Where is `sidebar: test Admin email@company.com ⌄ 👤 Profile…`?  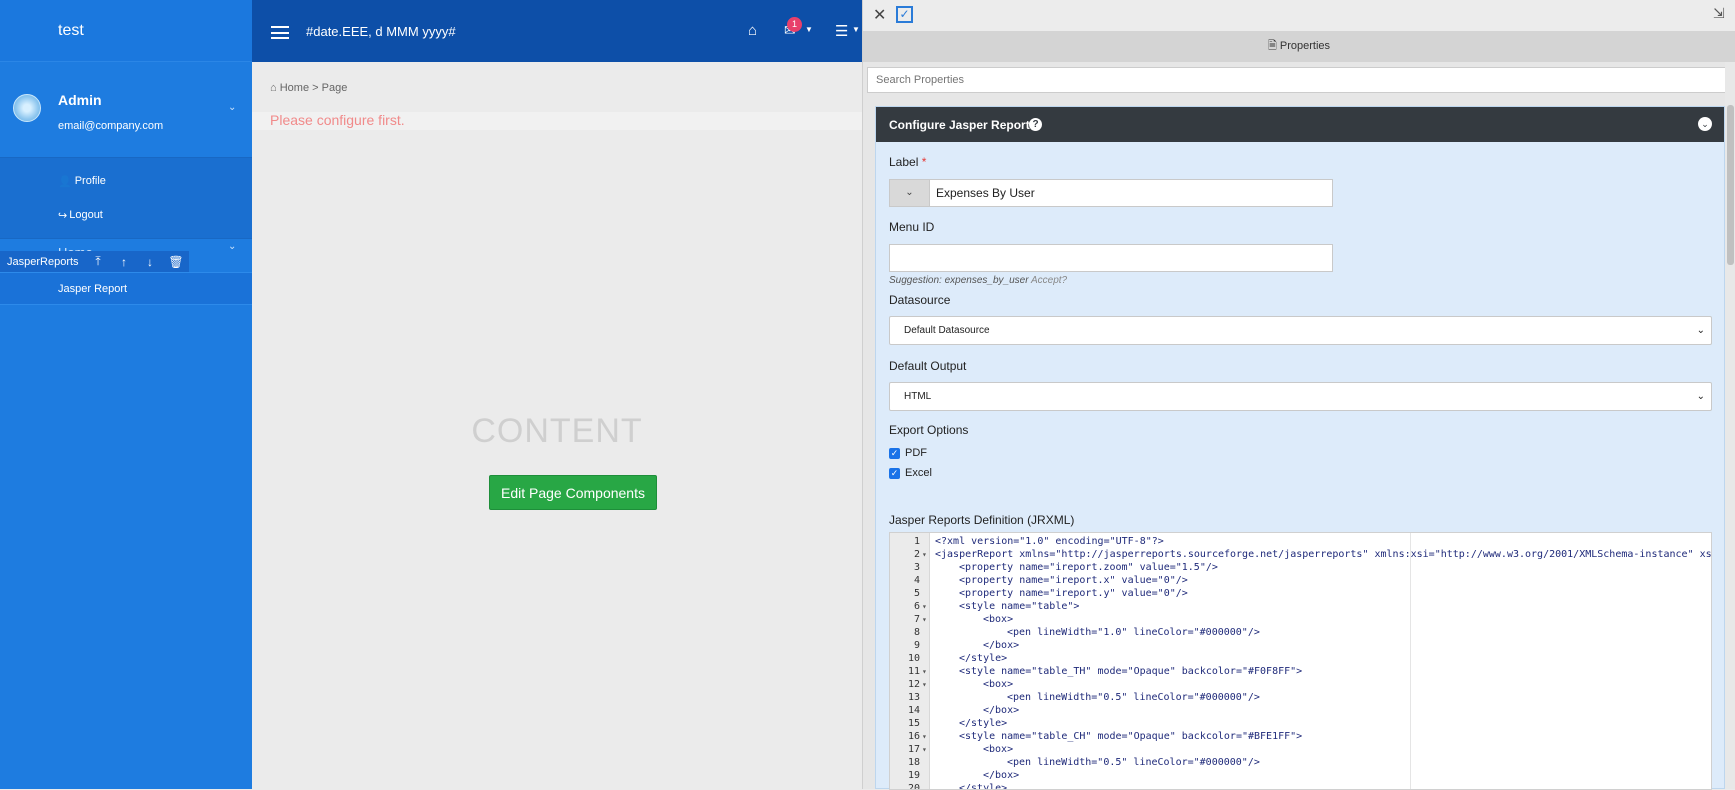
sidebar: test Admin email@company.com ⌄ 👤 Profile… is located at coordinates (126, 394).